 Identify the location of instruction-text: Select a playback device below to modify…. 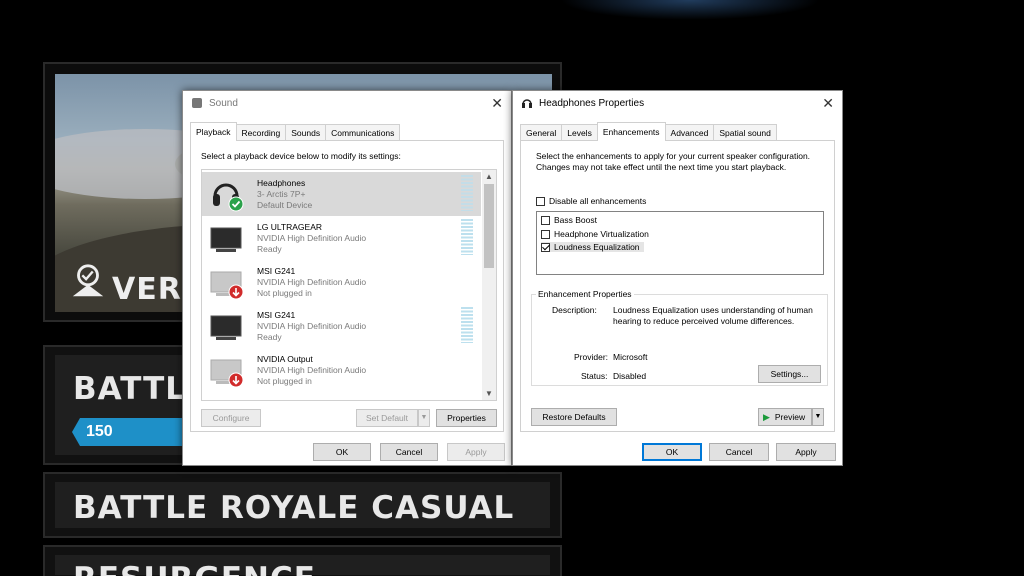
(301, 156).